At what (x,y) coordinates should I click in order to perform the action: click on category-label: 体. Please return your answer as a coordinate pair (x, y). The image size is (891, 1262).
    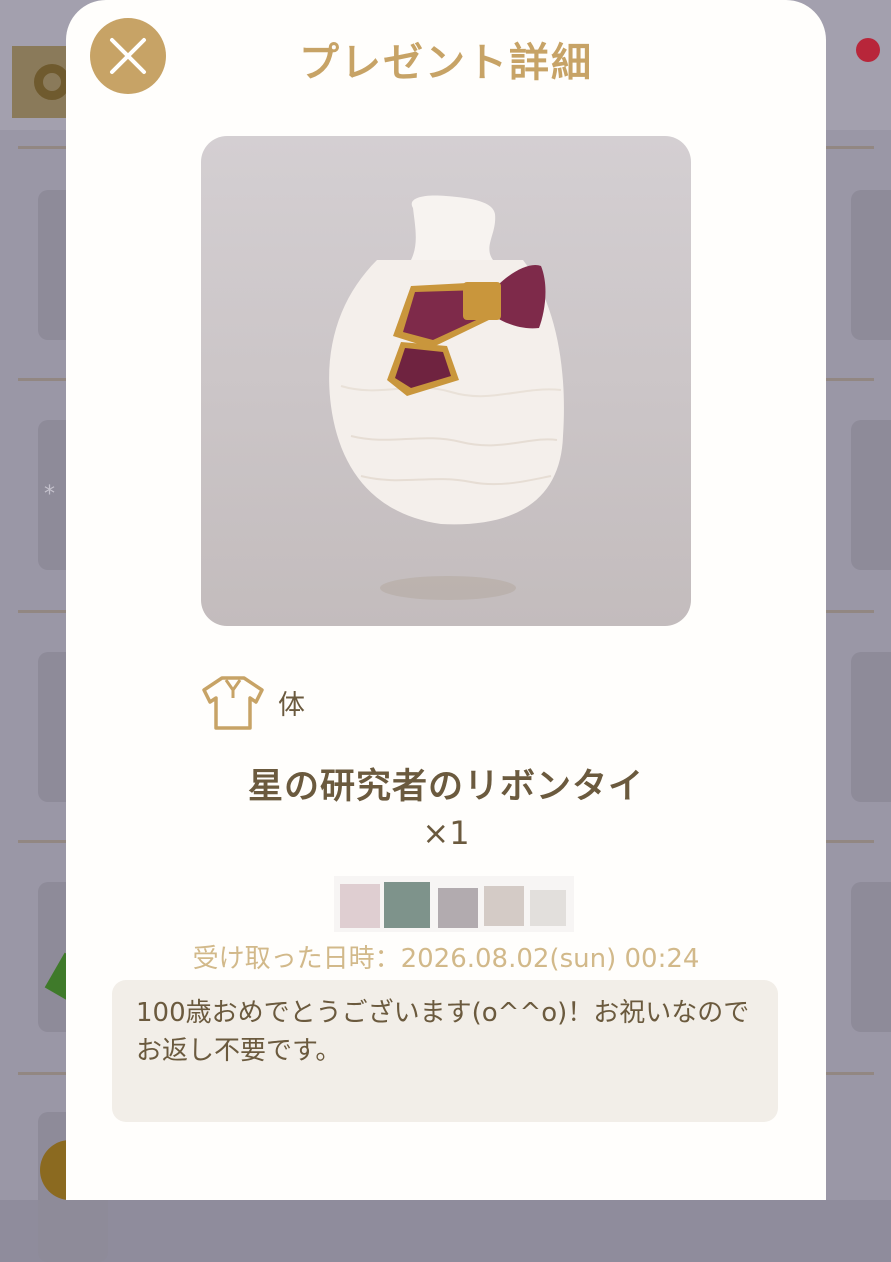
    Looking at the image, I should click on (291, 705).